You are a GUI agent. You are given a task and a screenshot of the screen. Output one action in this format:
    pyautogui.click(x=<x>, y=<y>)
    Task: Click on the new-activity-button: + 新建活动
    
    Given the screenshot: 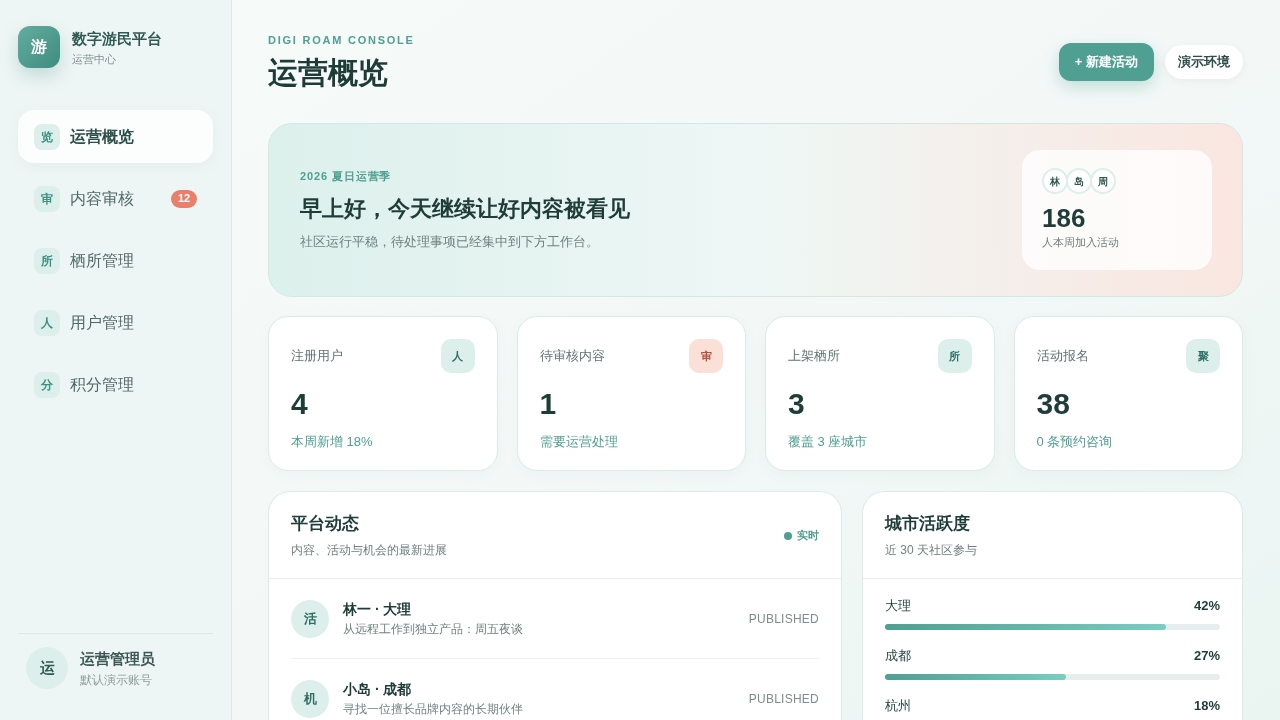 What is the action you would take?
    pyautogui.click(x=1106, y=62)
    